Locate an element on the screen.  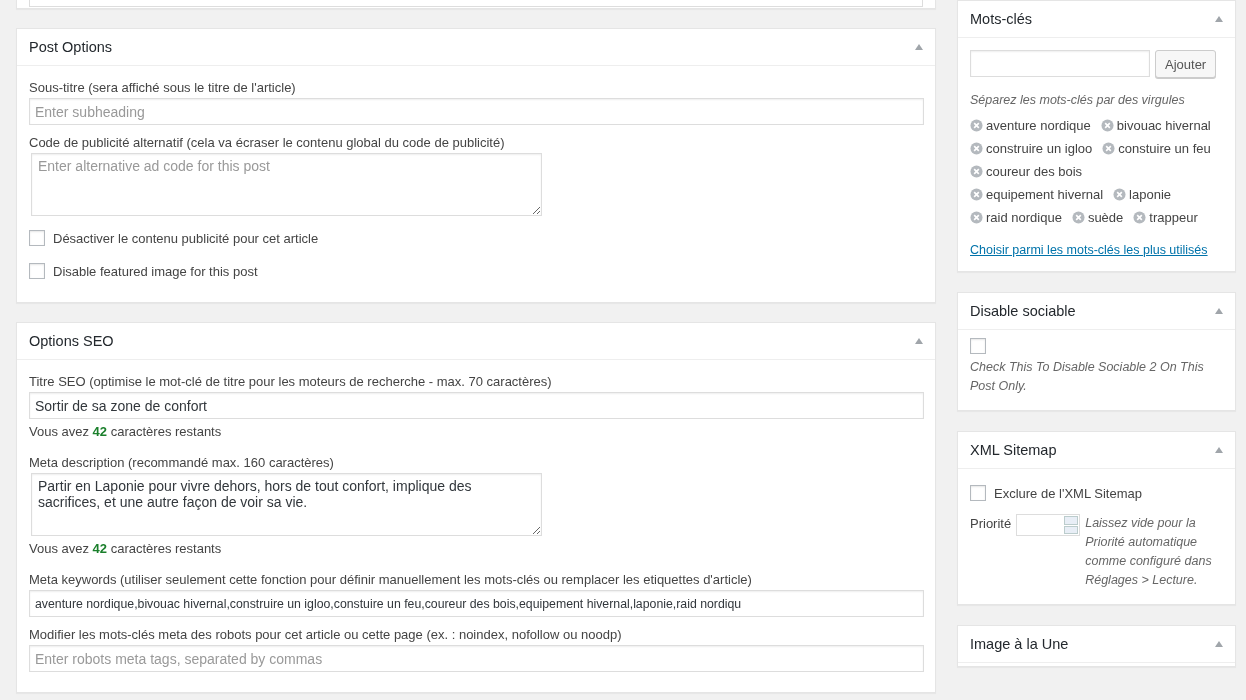
sociable-note: Check This To Disable Sociable 2 On This Post Only. is located at coordinates (1087, 377).